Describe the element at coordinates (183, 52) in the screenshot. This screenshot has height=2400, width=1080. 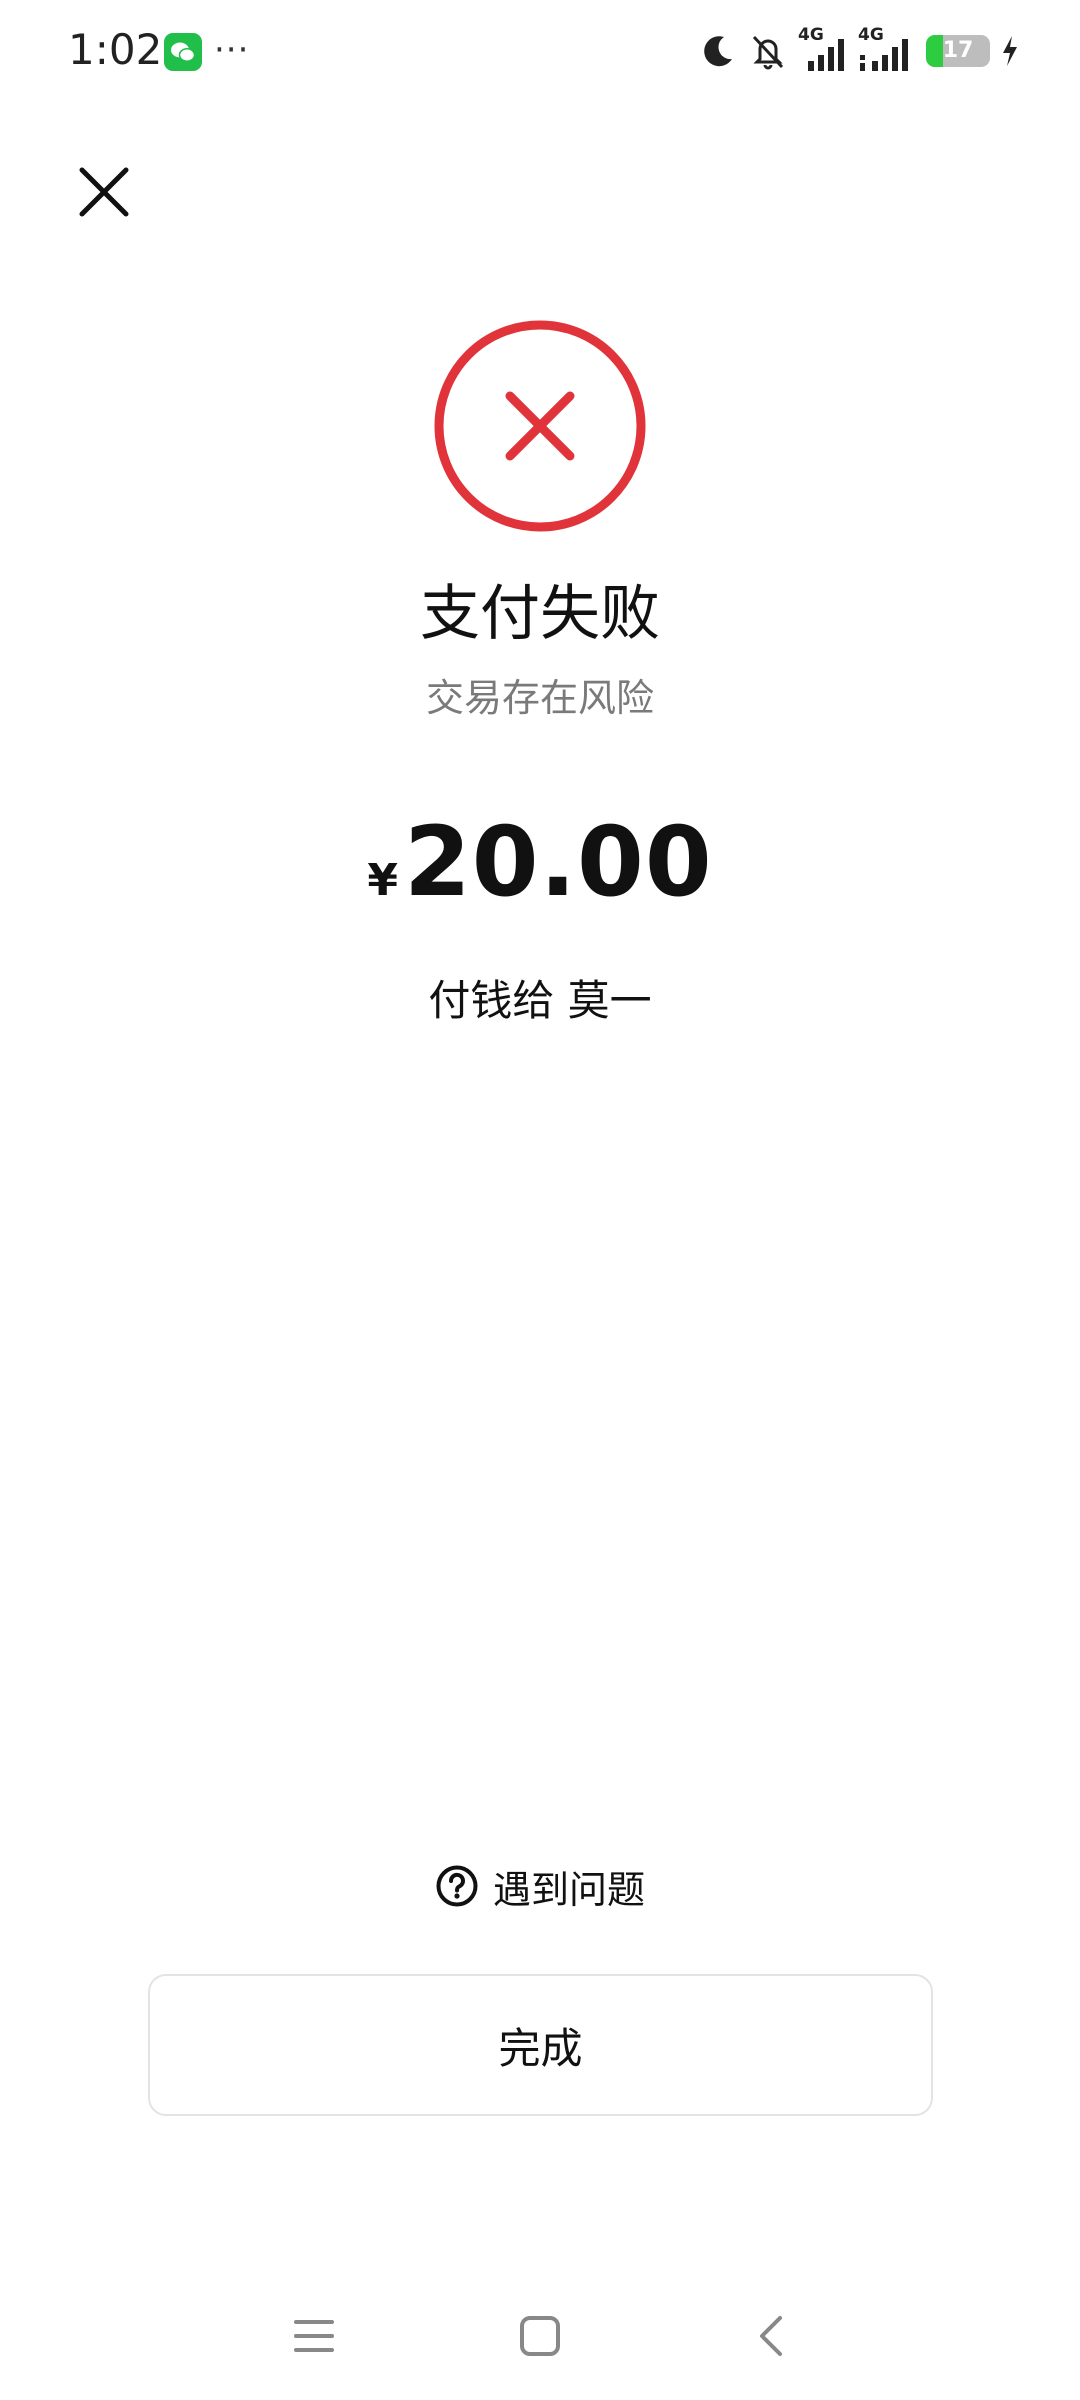
I see `wechat-icon` at that location.